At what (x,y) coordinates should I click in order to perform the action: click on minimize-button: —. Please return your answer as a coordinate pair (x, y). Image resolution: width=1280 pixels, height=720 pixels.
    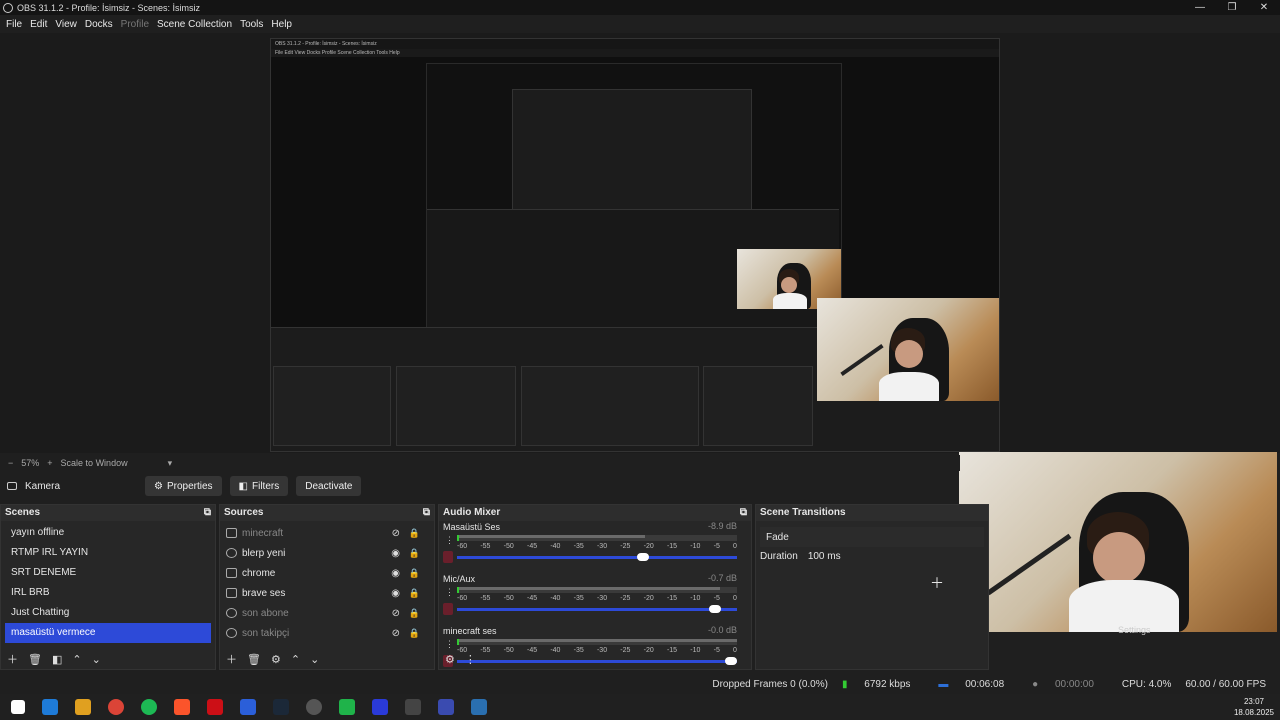
    Looking at the image, I should click on (1200, 7).